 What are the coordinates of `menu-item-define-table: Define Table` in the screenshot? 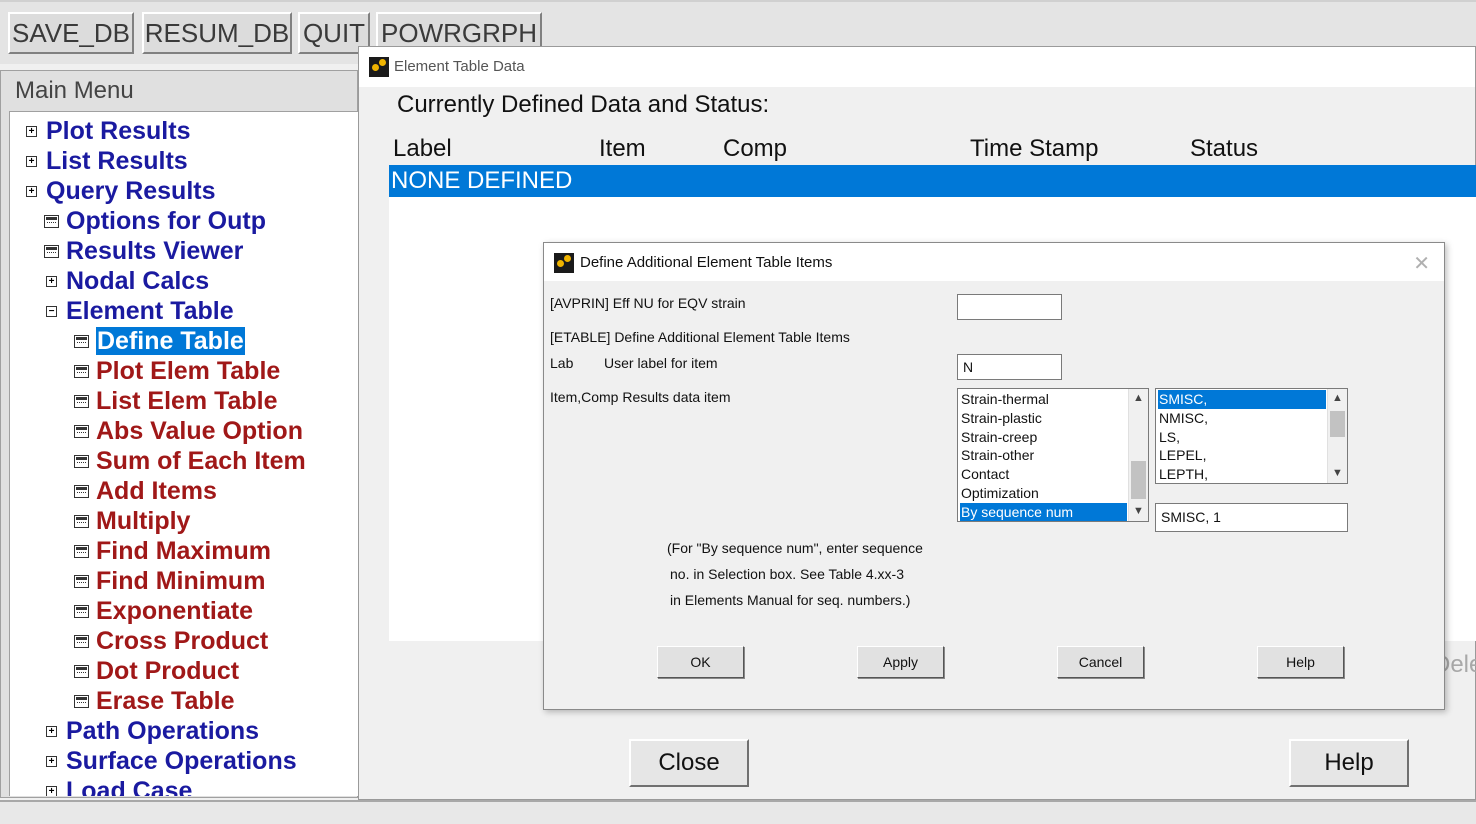 It's located at (159, 341).